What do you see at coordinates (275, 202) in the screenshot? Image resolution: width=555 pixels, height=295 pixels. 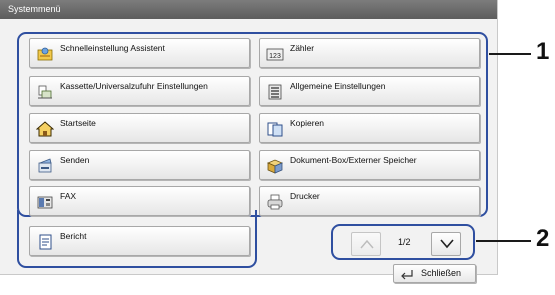 I see `printer-icon` at bounding box center [275, 202].